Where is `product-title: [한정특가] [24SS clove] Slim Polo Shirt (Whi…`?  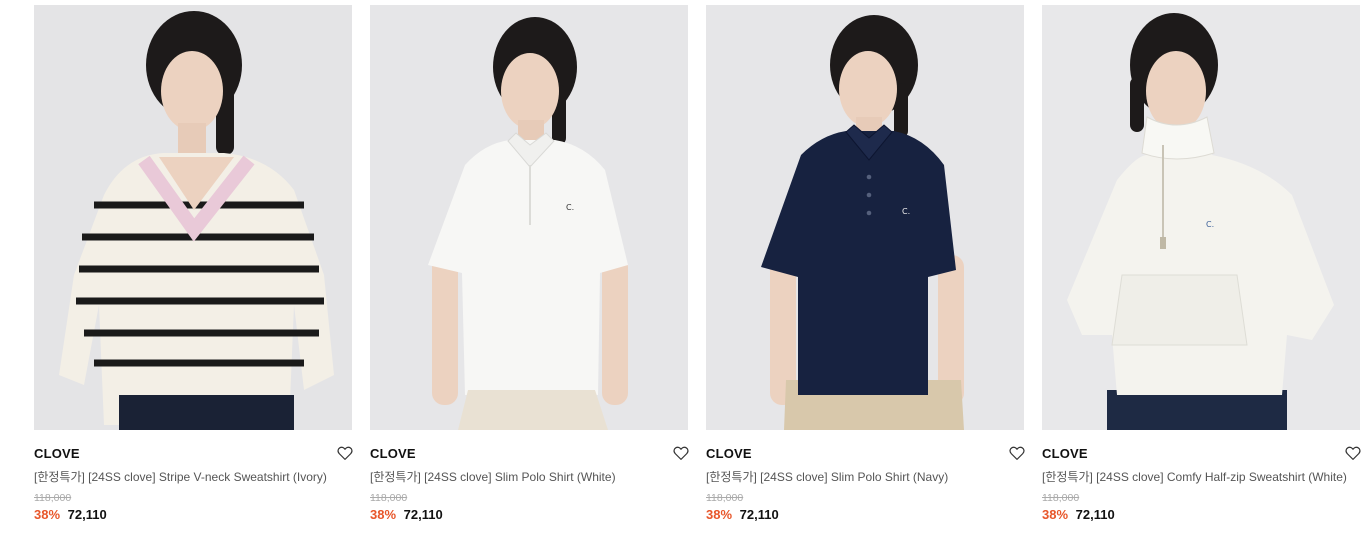
product-title: [한정특가] [24SS clove] Slim Polo Shirt (Whi… is located at coordinates (526, 477).